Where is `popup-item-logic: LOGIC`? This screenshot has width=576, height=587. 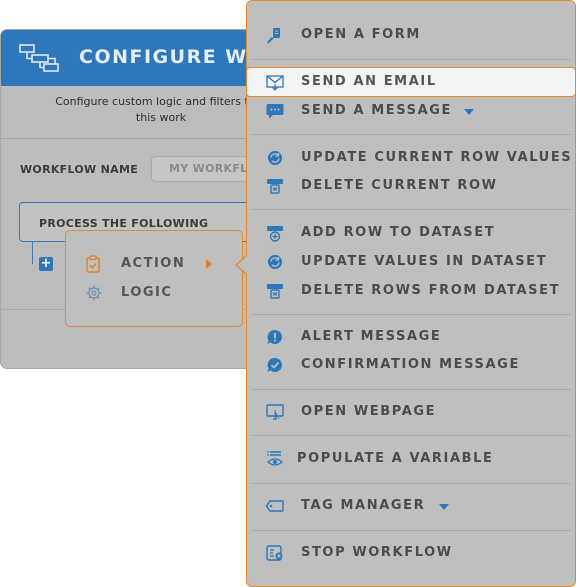 popup-item-logic: LOGIC is located at coordinates (154, 294).